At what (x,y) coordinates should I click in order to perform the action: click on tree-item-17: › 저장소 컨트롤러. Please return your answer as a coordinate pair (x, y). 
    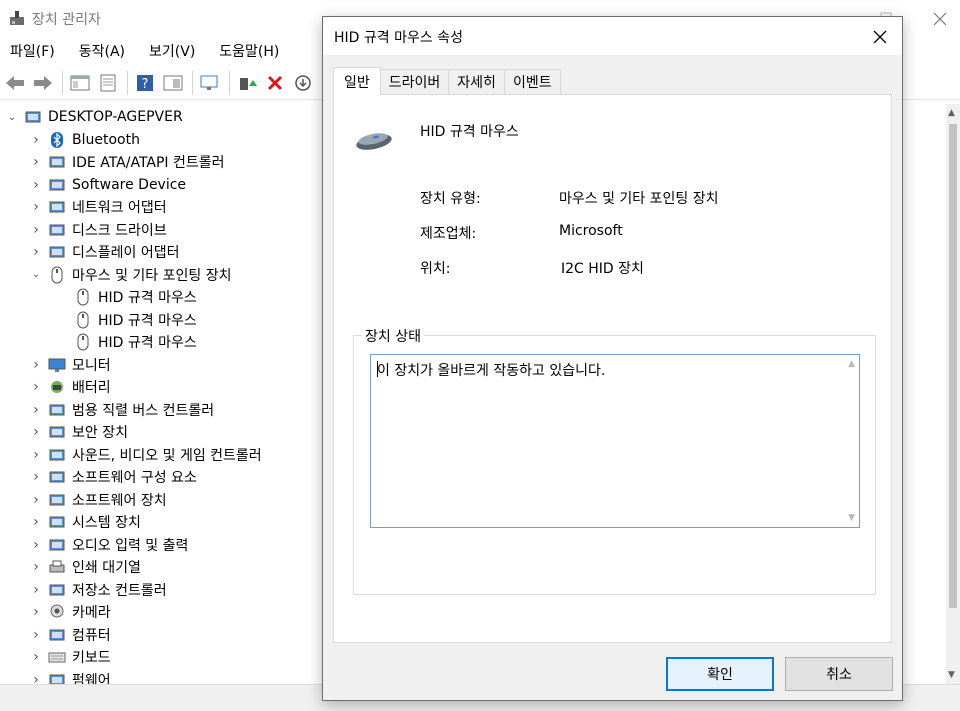
    Looking at the image, I should click on (98, 590).